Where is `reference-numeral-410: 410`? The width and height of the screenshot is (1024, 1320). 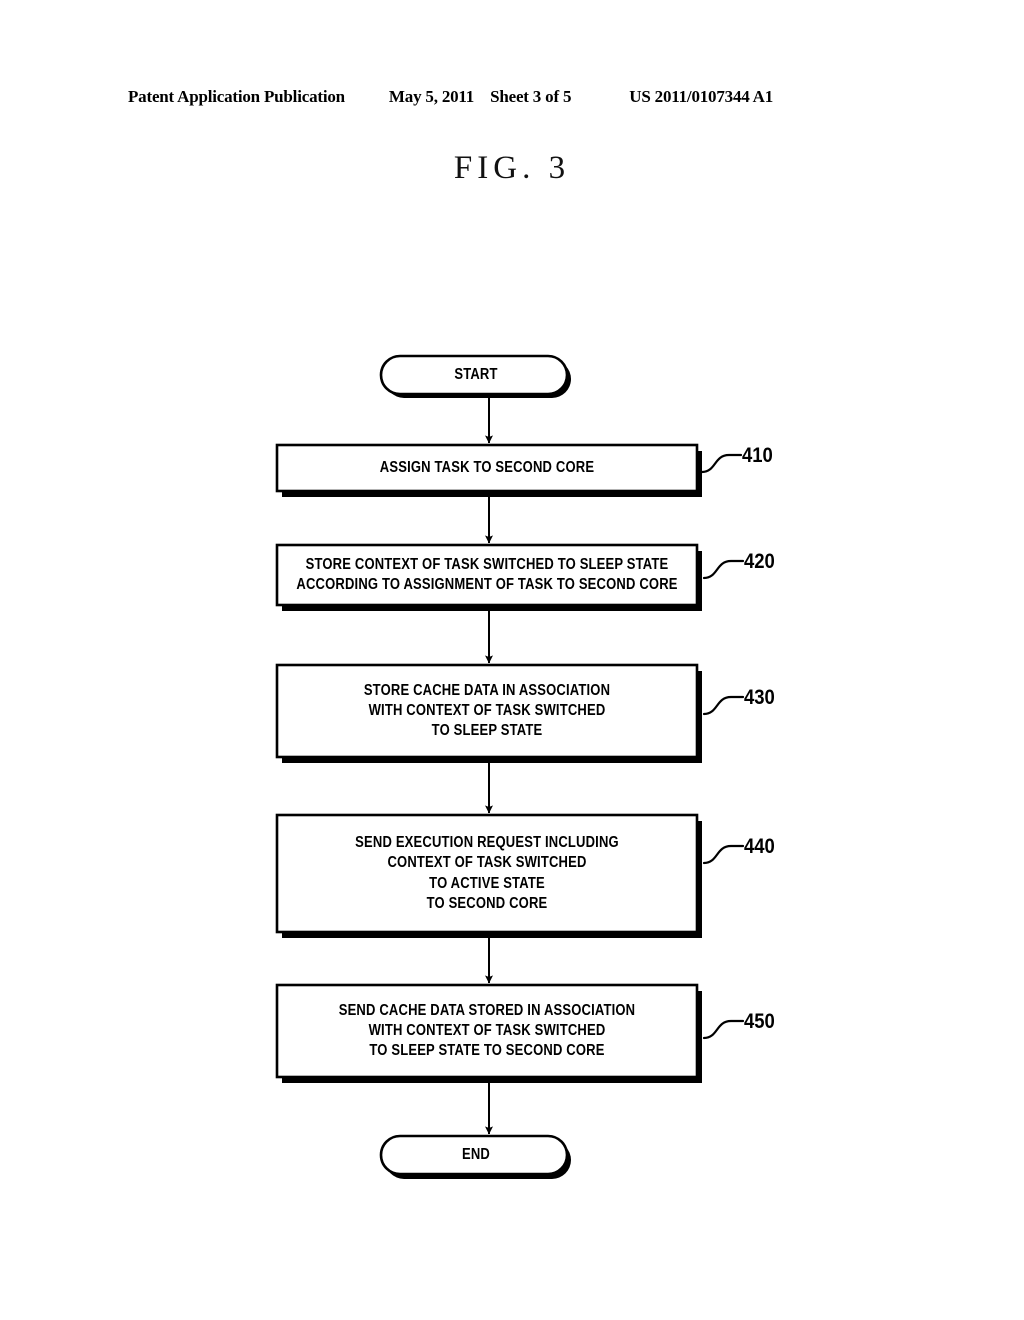
reference-numeral-410: 410 is located at coordinates (757, 455).